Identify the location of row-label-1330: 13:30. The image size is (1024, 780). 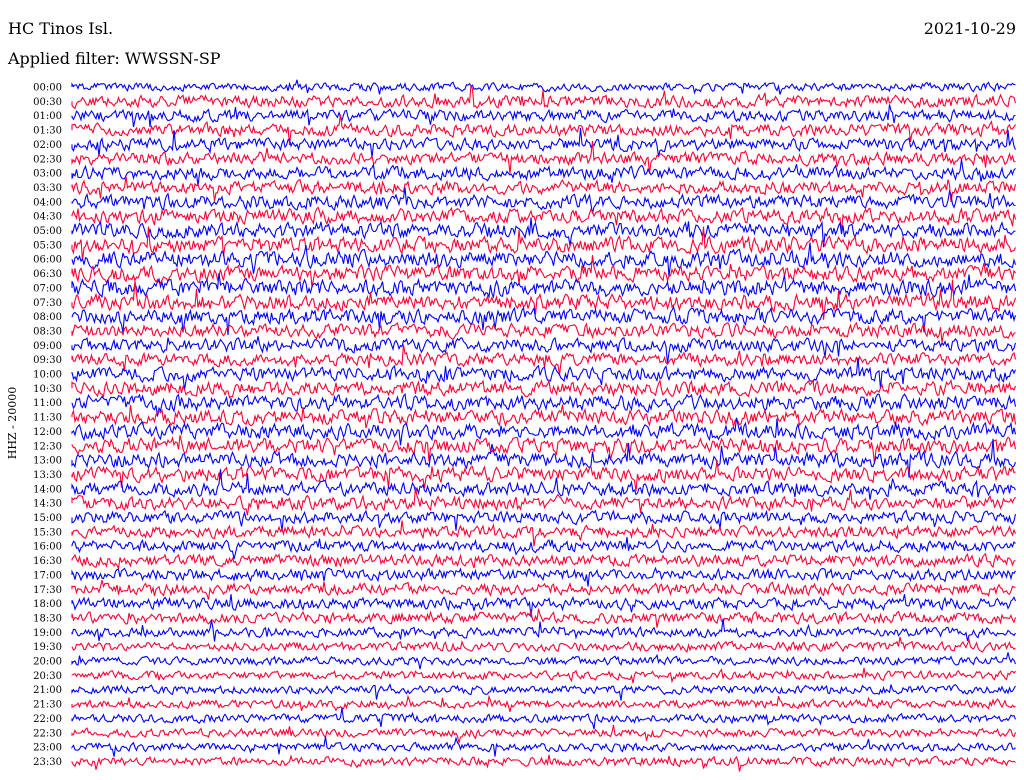
(47, 475).